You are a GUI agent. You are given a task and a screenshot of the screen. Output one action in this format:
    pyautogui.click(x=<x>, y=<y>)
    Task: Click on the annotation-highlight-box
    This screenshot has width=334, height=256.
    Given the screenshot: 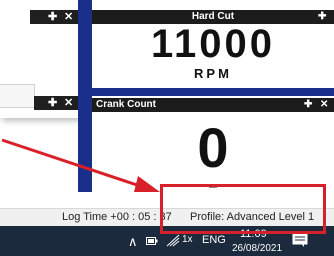 What is the action you would take?
    pyautogui.click(x=243, y=209)
    